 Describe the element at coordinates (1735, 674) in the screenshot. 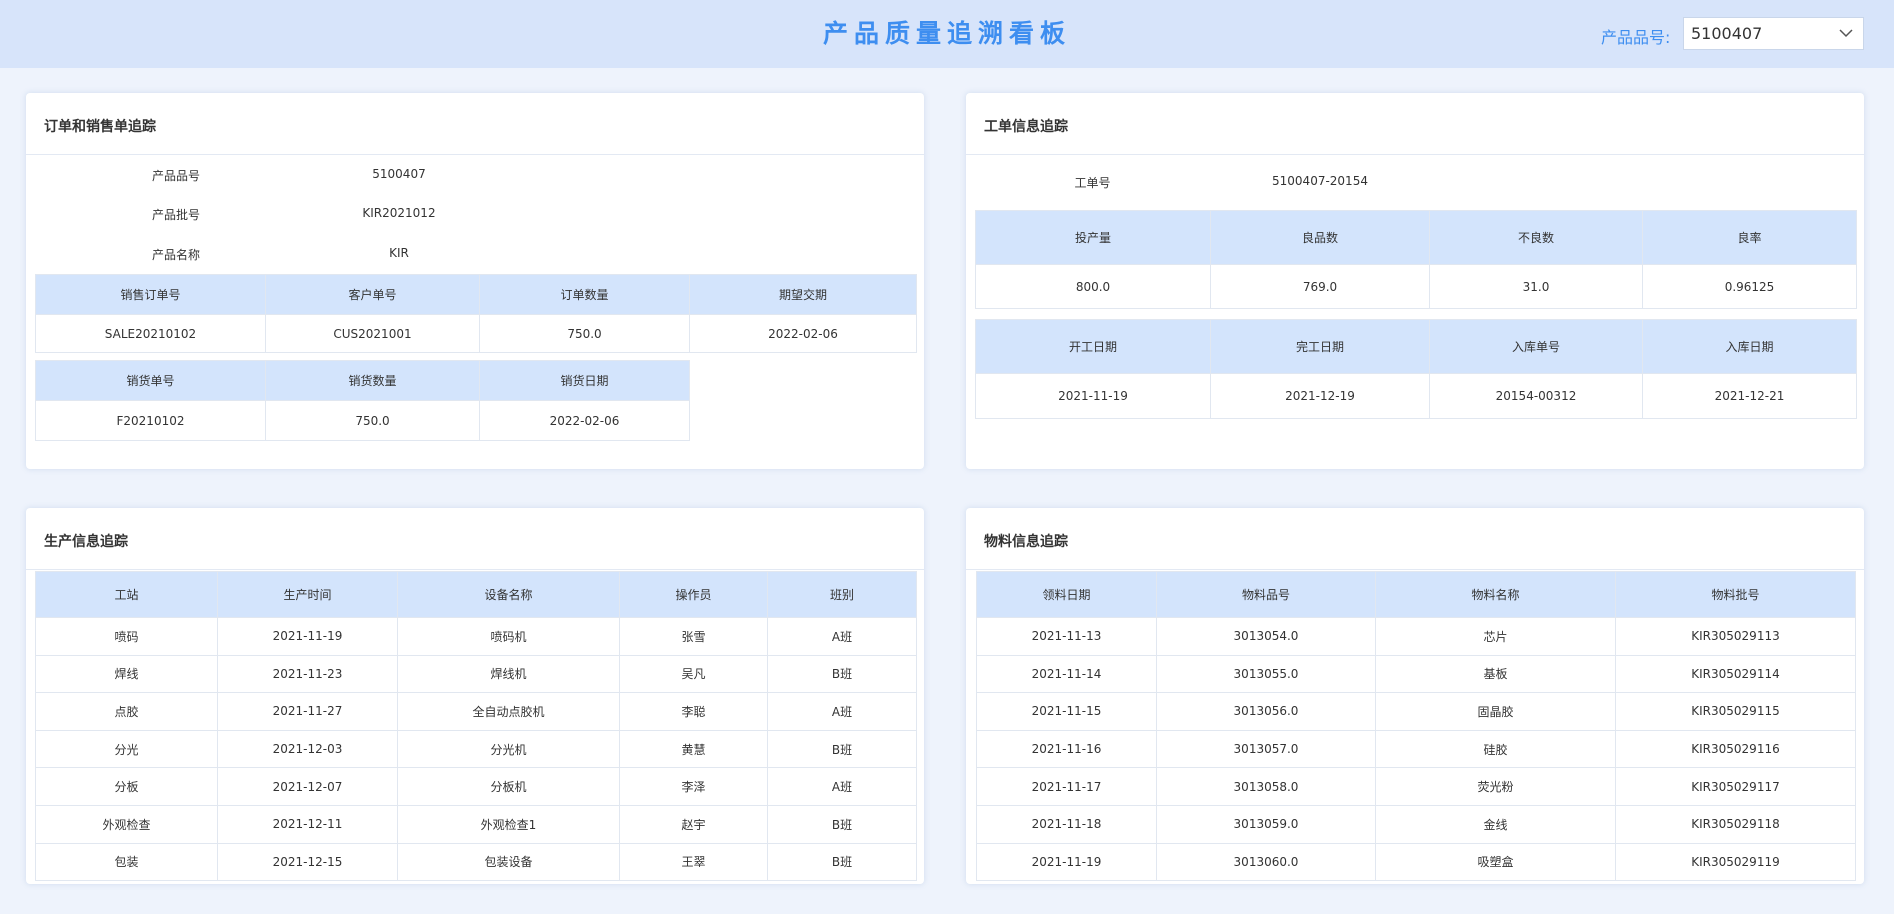

I see `table-cell: KIR305029114` at that location.